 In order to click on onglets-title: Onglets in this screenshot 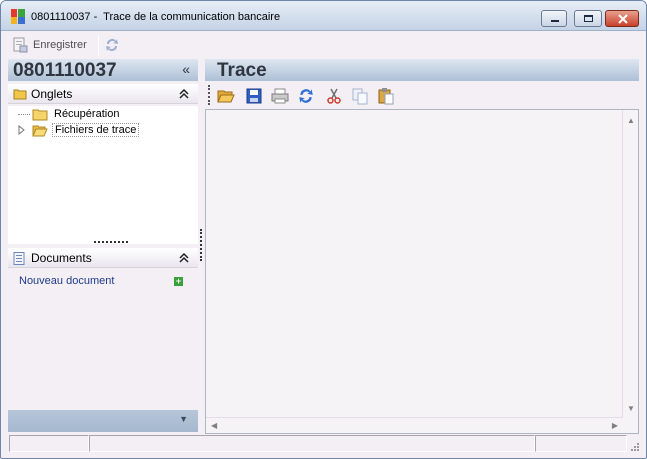, I will do `click(52, 94)`.